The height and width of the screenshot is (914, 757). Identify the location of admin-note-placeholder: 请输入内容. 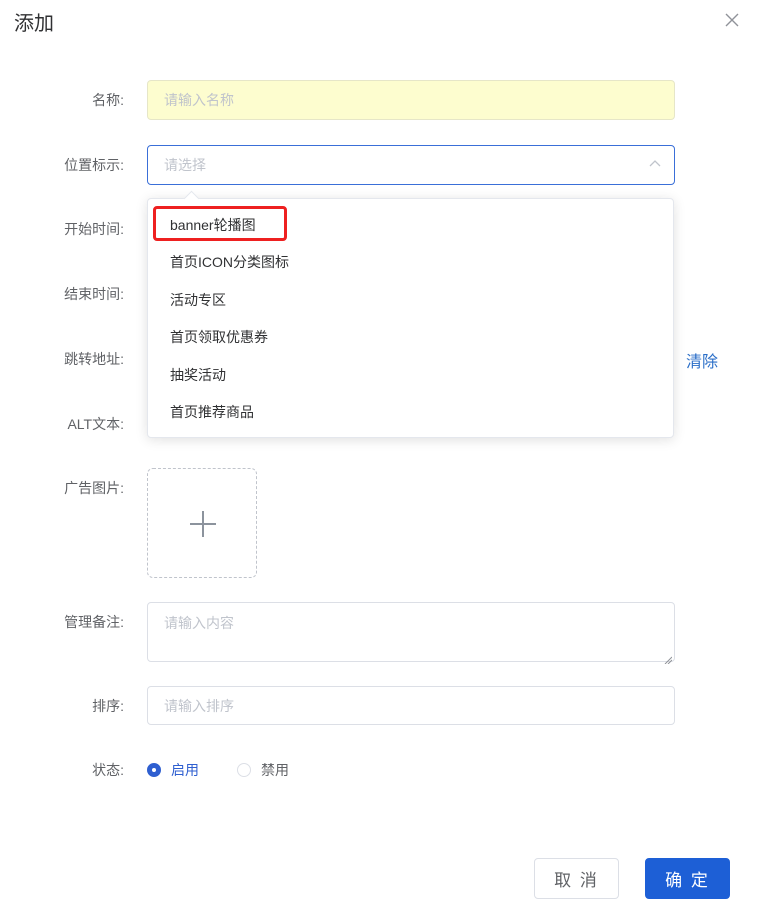
(199, 623).